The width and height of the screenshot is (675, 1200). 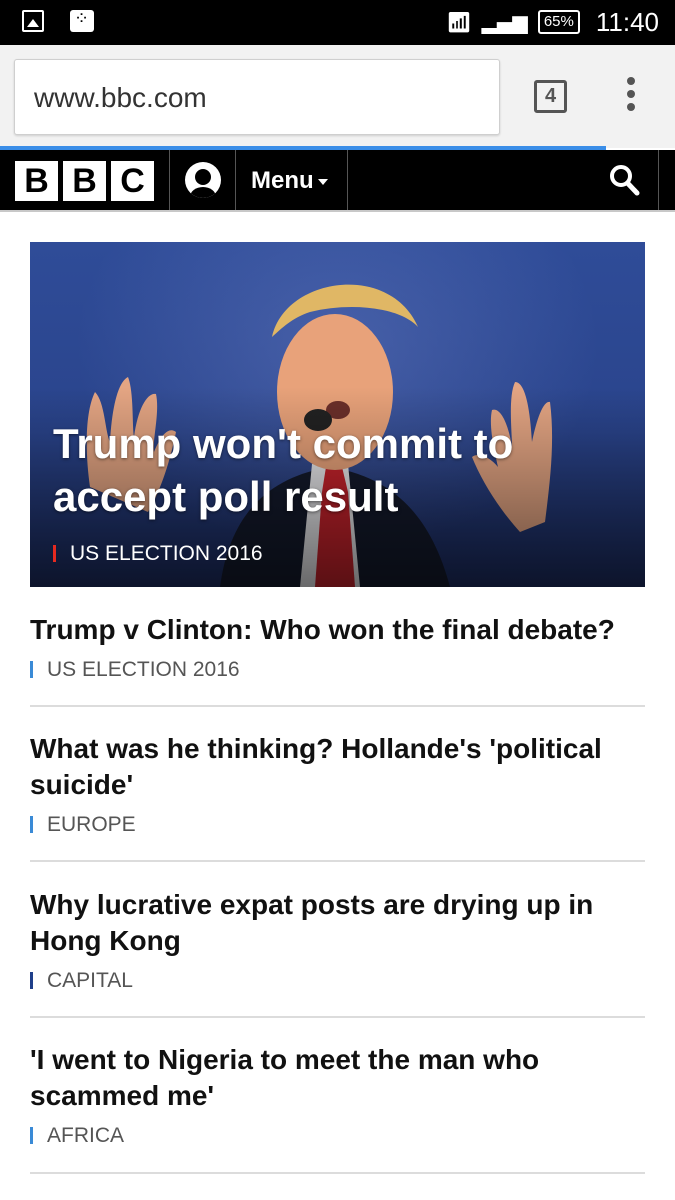 What do you see at coordinates (337, 211) in the screenshot?
I see `nav-bottom-border` at bounding box center [337, 211].